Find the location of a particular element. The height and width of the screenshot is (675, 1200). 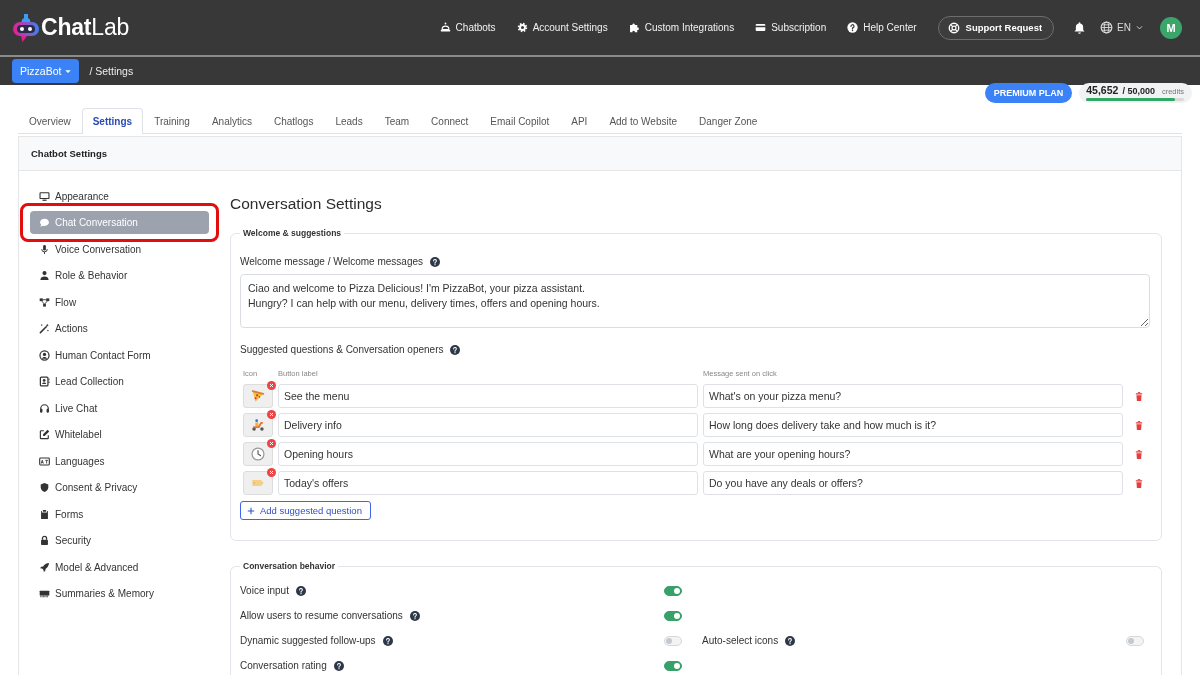

button-label-field: See the menu is located at coordinates (488, 396).